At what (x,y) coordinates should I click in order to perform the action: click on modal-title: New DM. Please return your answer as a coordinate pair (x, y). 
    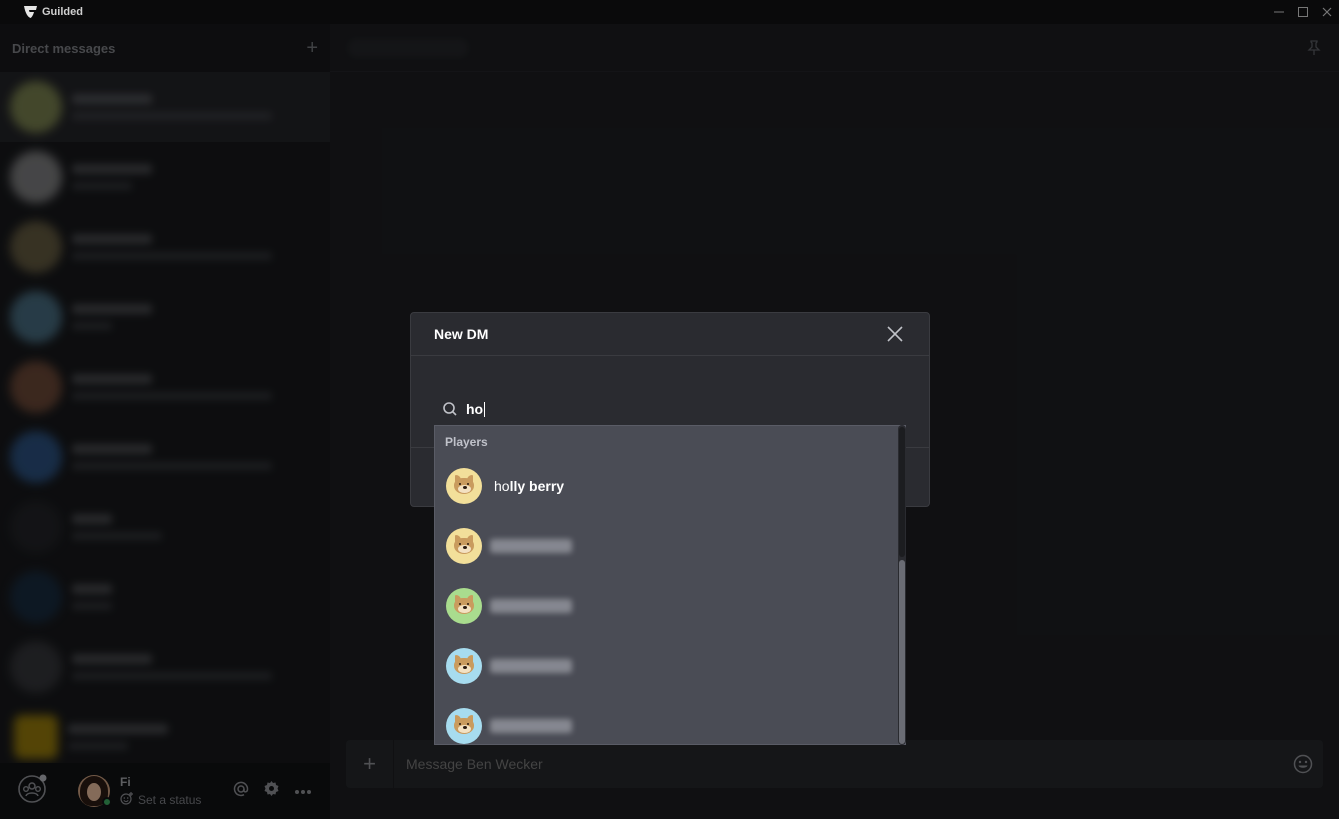
    Looking at the image, I should click on (461, 334).